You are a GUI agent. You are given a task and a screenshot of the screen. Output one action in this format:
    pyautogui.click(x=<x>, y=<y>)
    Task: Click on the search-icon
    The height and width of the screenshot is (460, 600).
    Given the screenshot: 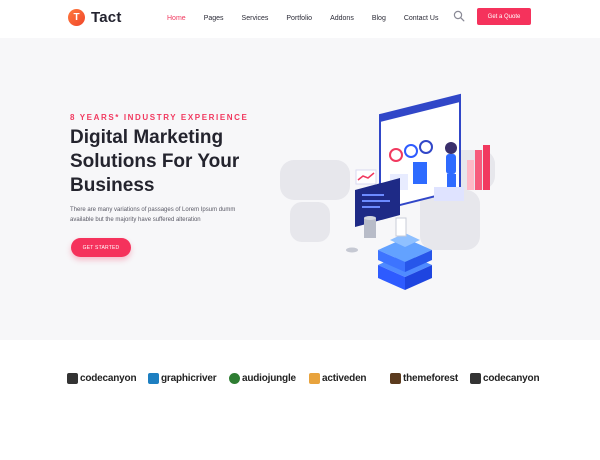 What is the action you would take?
    pyautogui.click(x=459, y=16)
    